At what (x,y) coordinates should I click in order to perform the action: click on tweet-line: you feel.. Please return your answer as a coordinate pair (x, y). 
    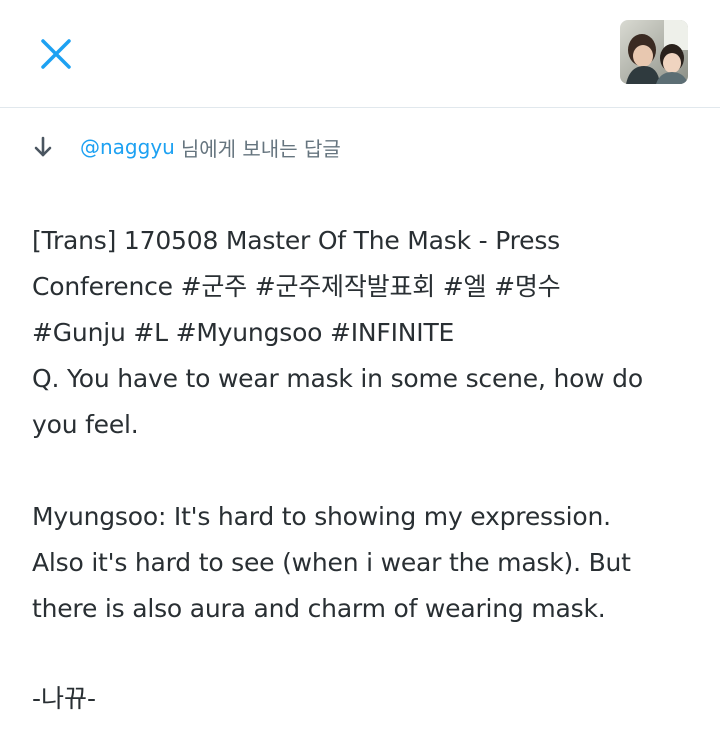
    Looking at the image, I should click on (85, 424).